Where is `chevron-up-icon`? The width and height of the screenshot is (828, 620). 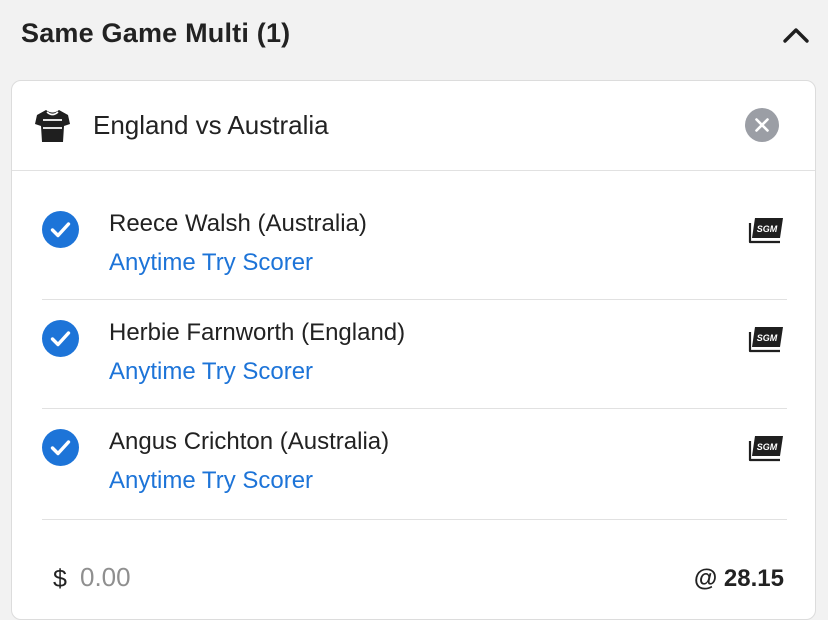
chevron-up-icon is located at coordinates (796, 35).